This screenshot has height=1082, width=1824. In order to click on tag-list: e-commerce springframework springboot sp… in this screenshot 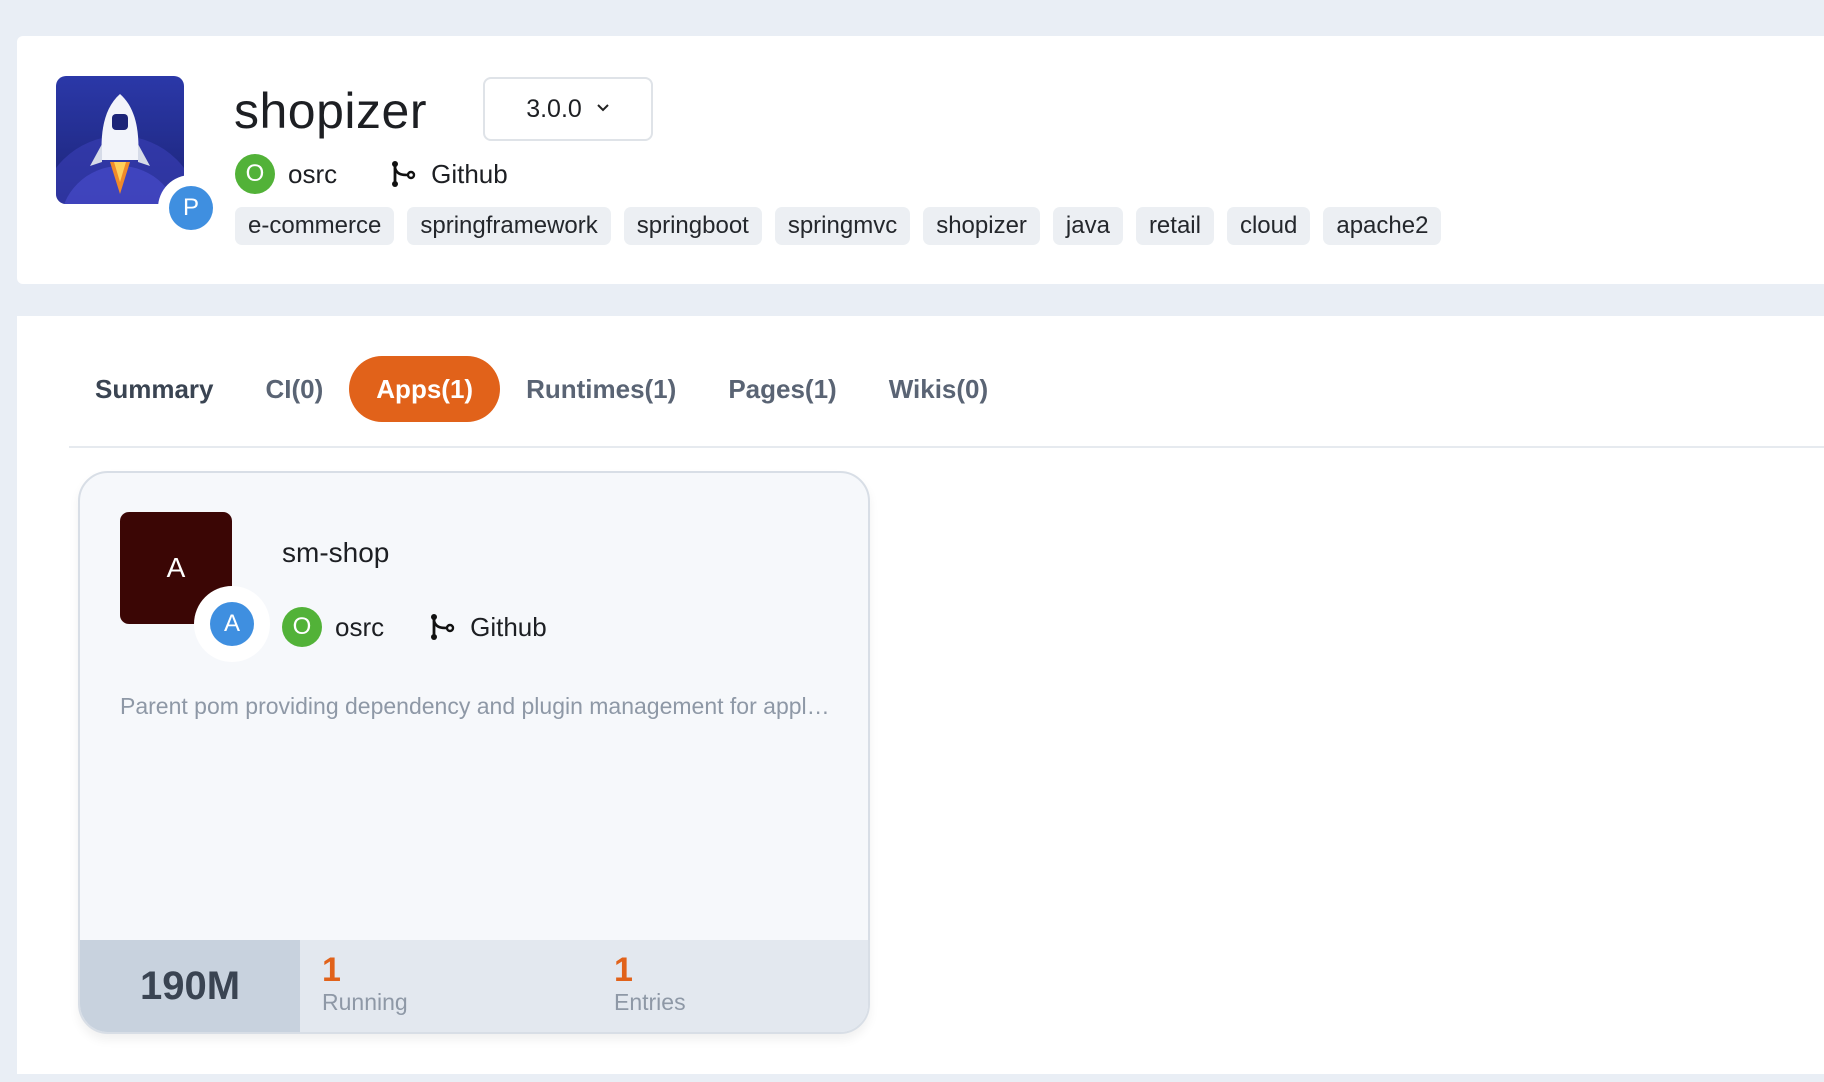, I will do `click(838, 226)`.